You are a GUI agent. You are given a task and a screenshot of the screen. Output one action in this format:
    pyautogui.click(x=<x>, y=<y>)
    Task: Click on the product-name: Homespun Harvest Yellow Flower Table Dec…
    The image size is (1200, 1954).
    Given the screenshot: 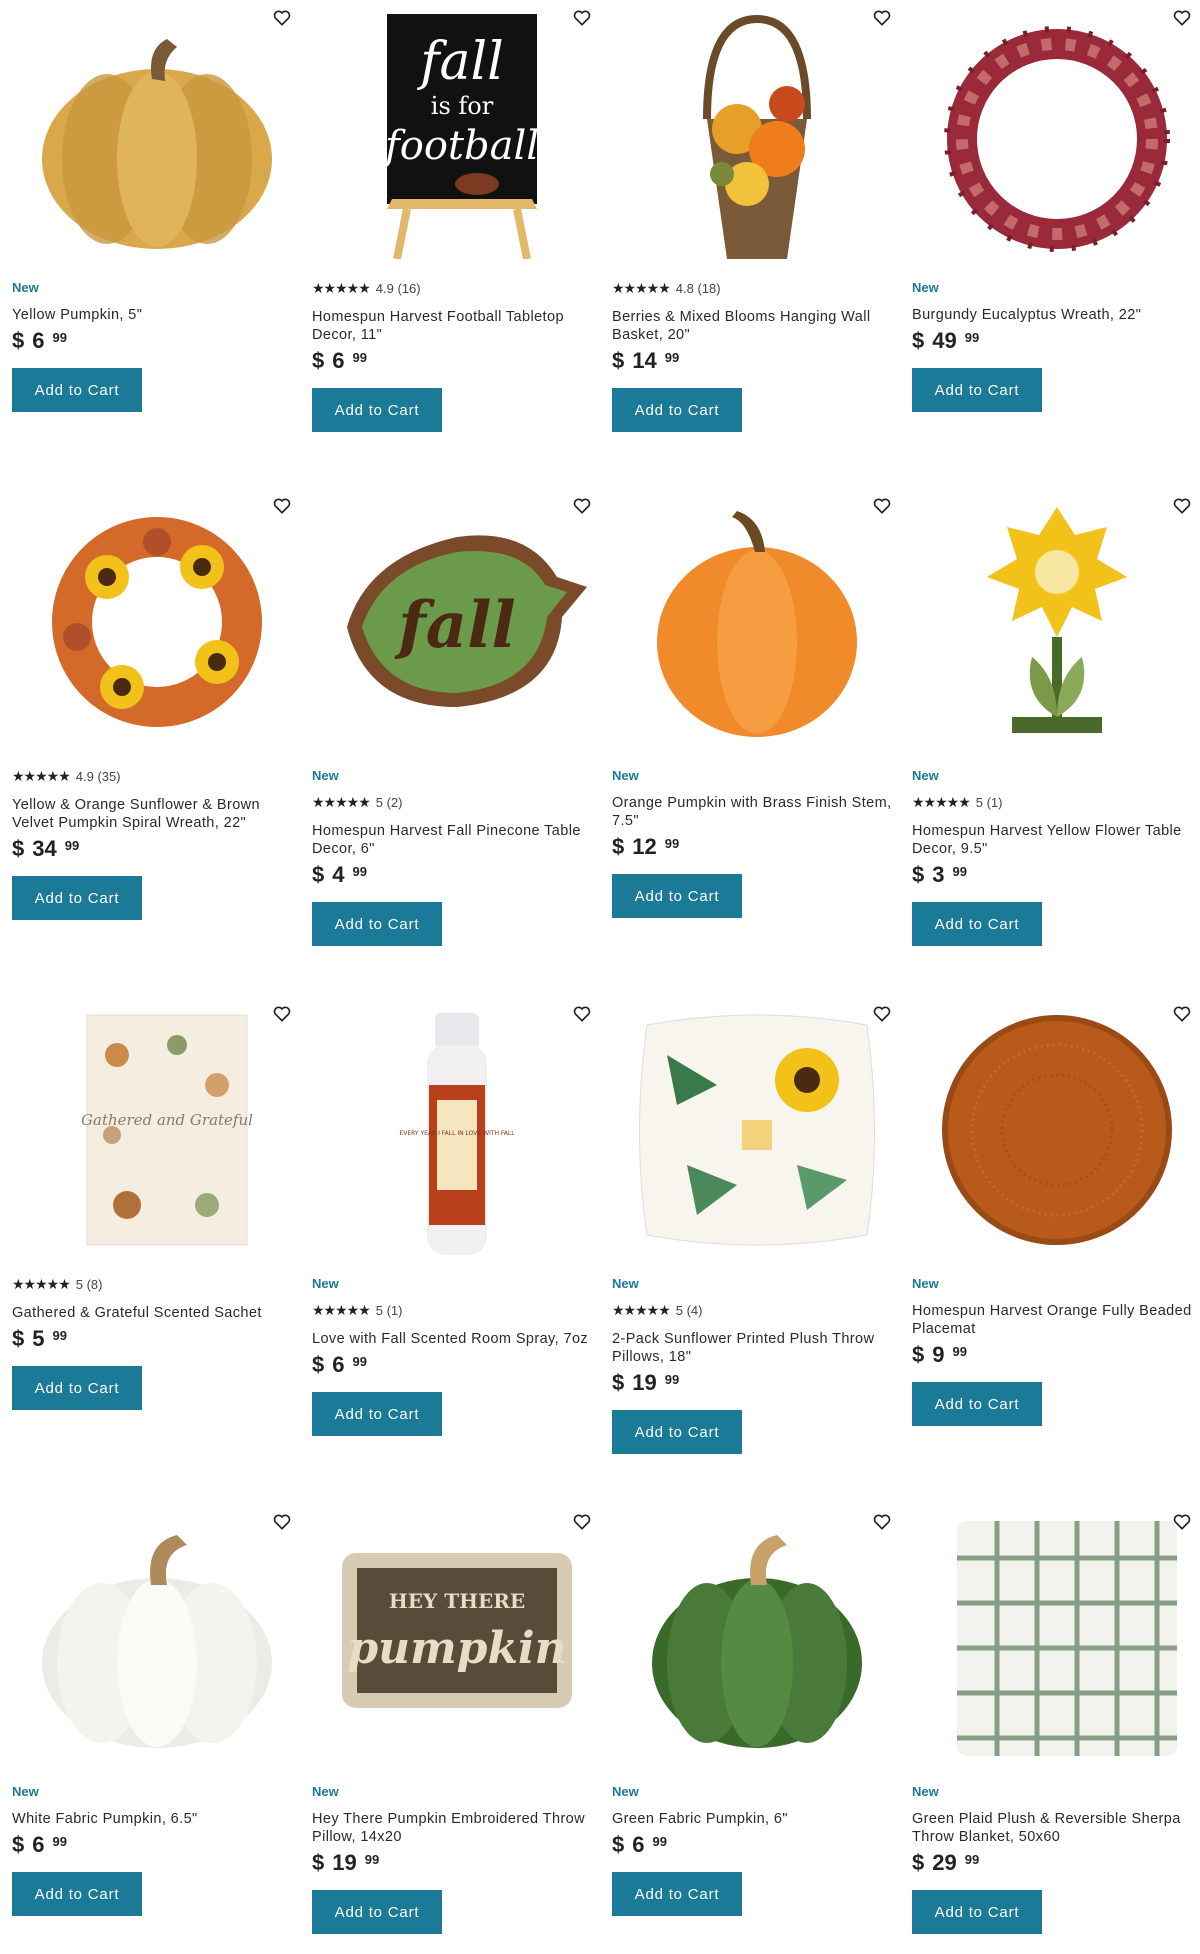 What is the action you would take?
    pyautogui.click(x=1056, y=840)
    